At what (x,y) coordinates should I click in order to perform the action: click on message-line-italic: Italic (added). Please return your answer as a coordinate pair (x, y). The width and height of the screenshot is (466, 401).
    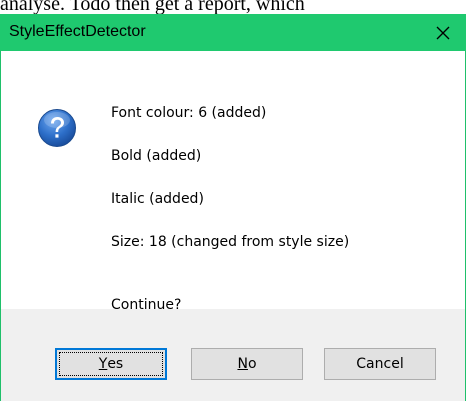
    Looking at the image, I should click on (157, 199).